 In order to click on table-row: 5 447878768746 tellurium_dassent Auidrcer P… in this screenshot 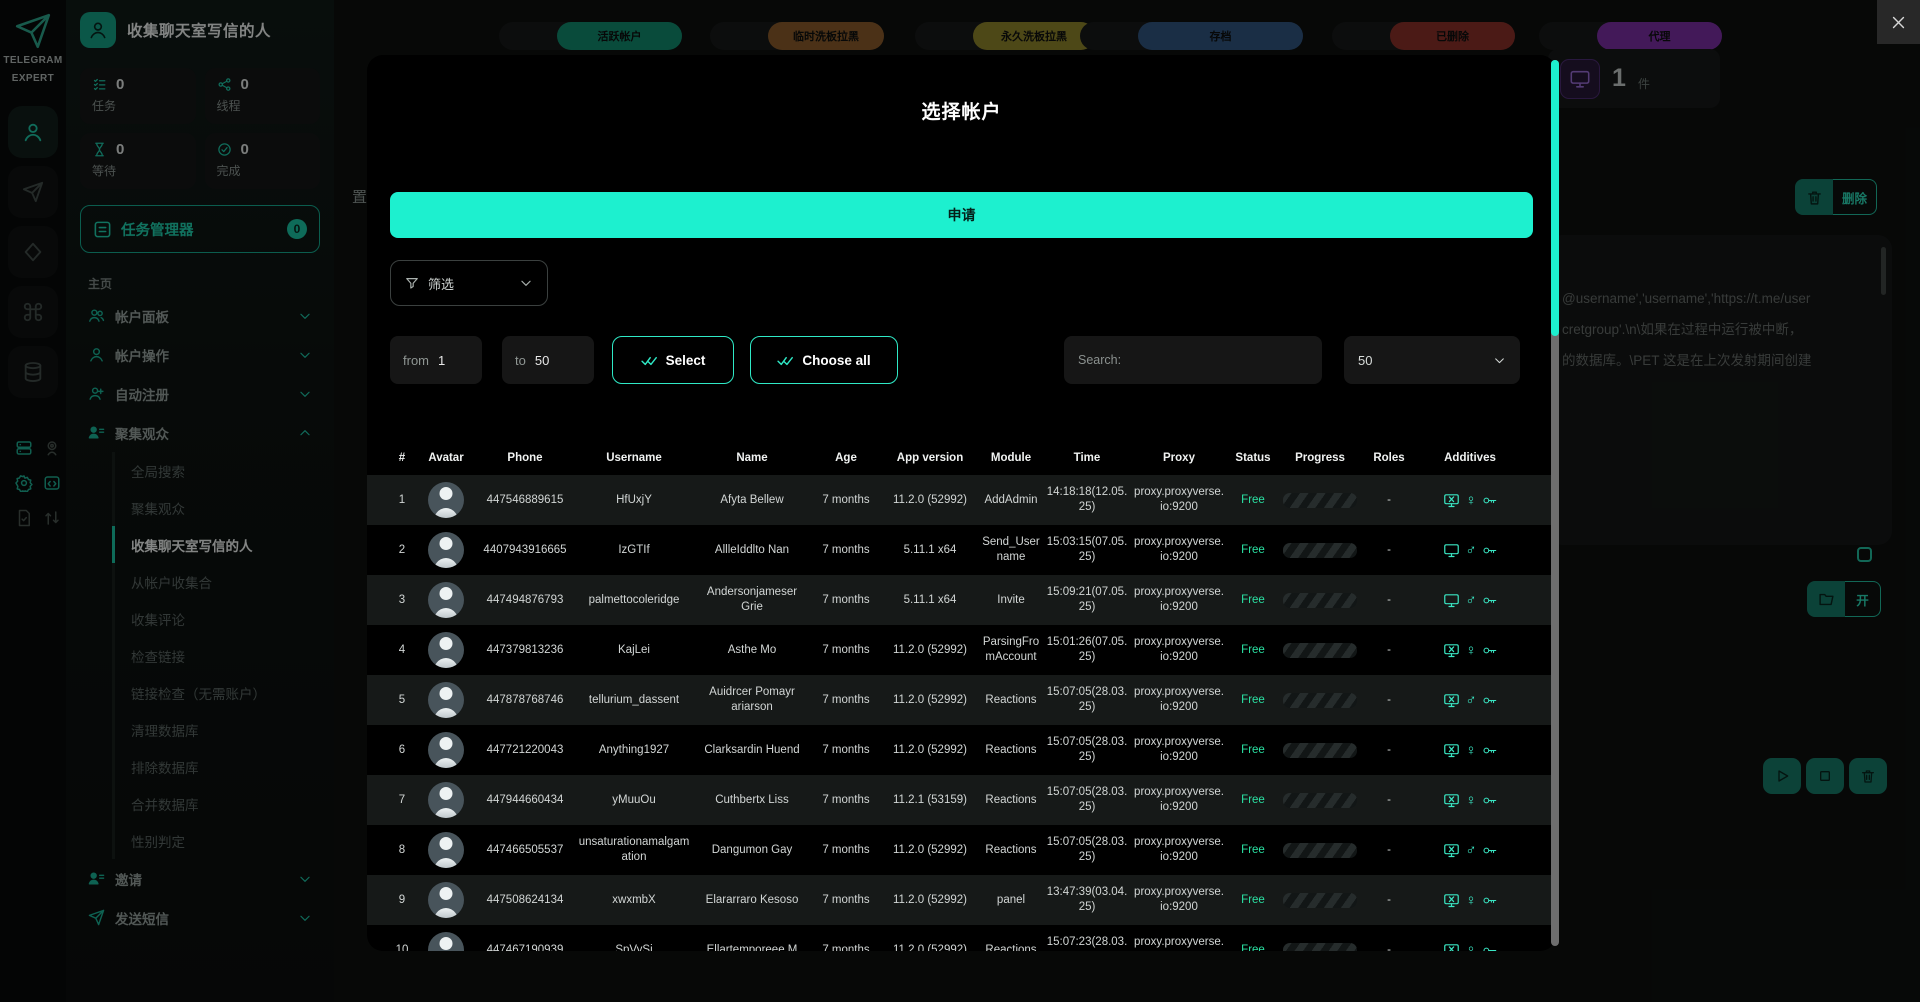, I will do `click(961, 700)`.